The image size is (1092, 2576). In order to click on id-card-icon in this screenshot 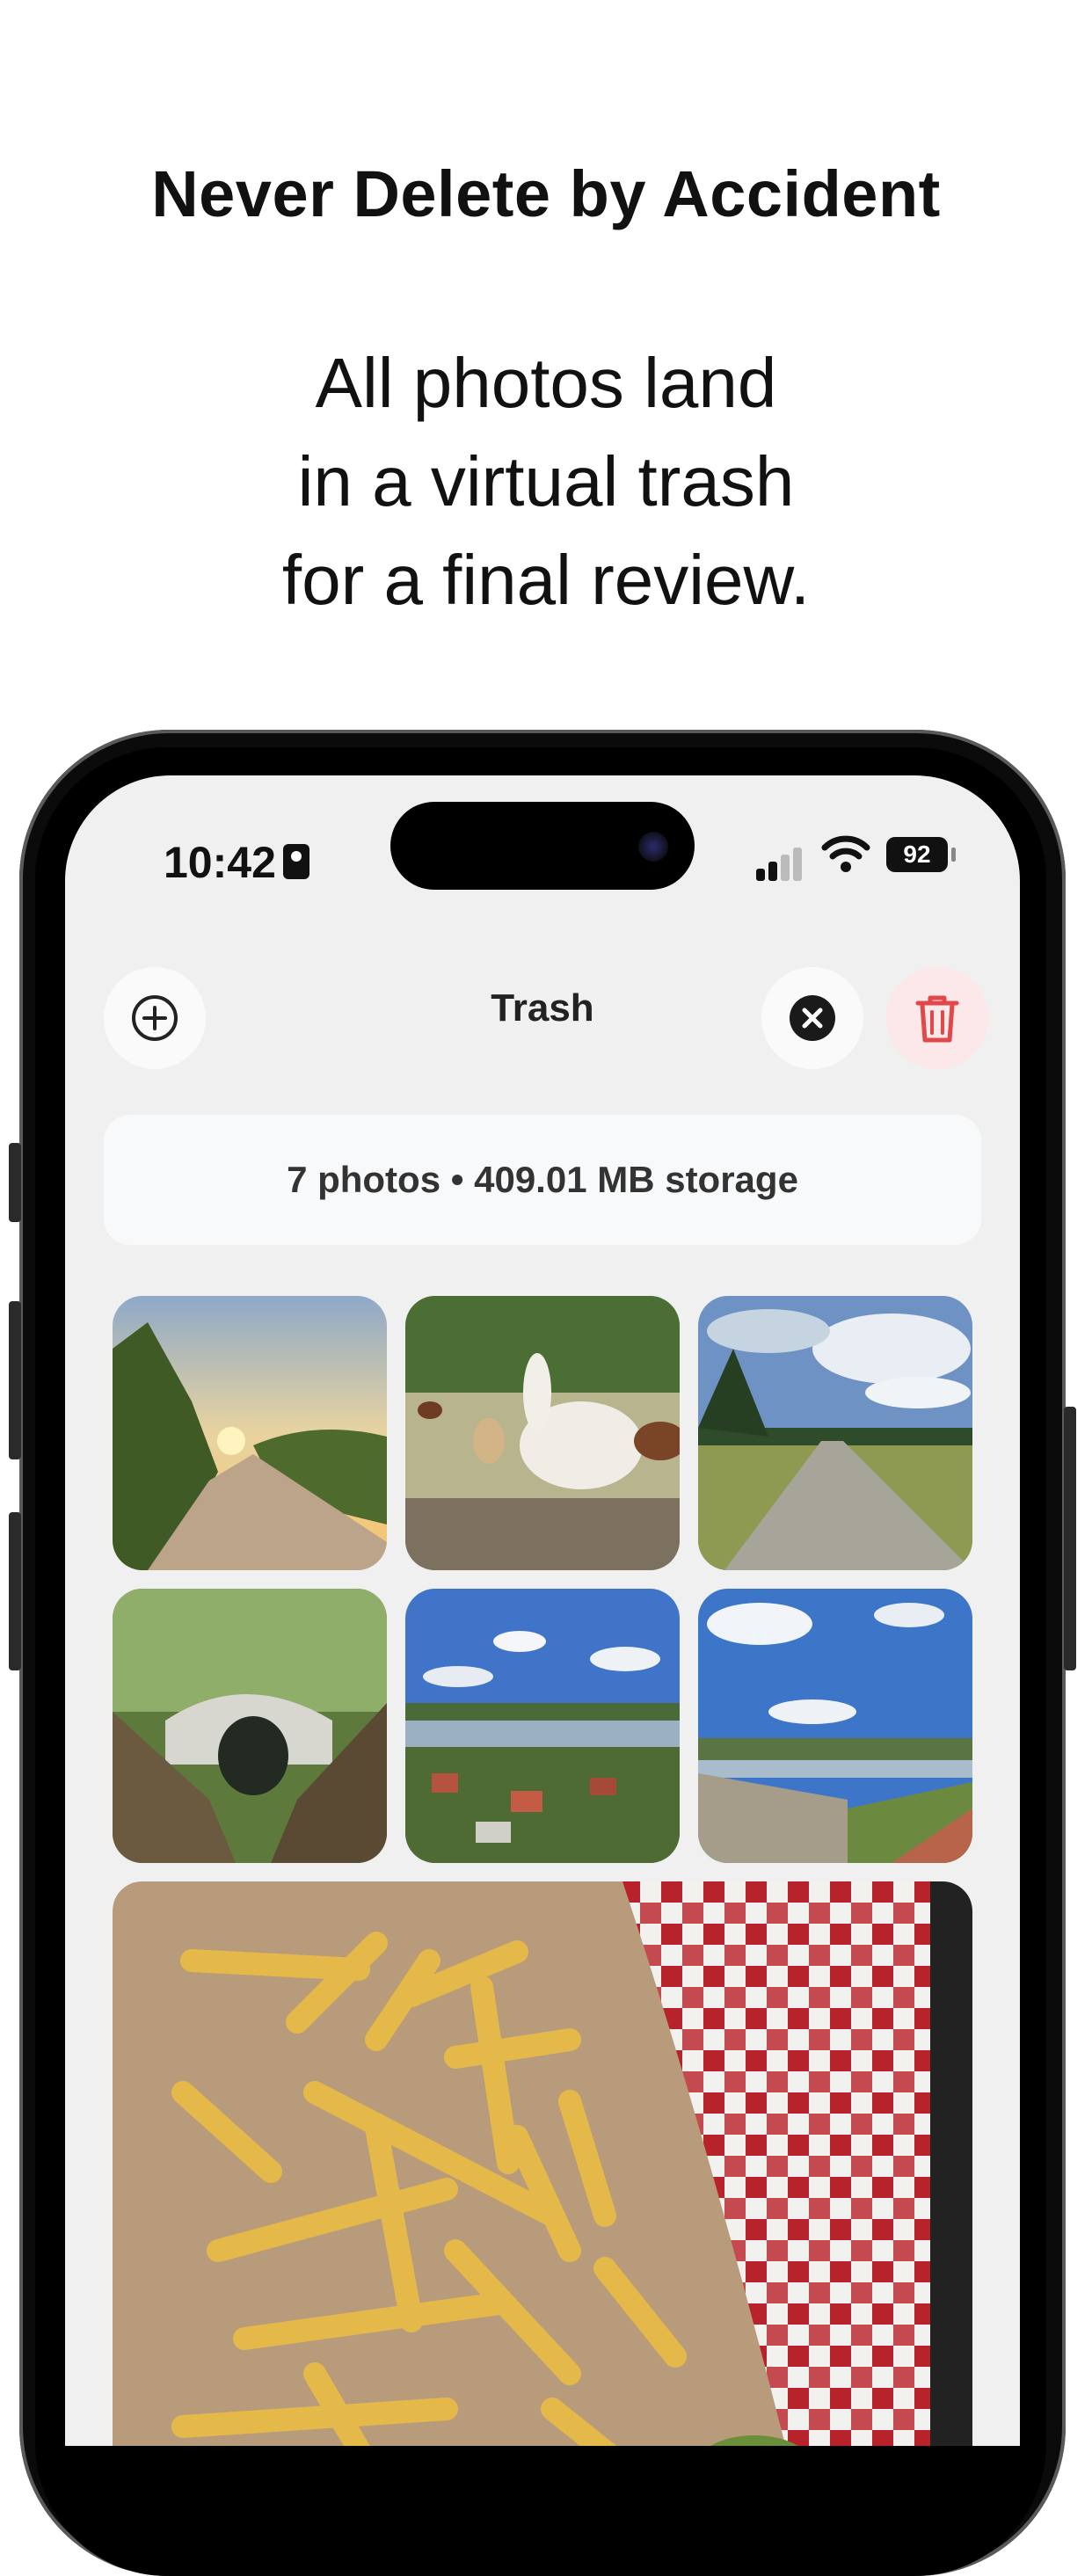, I will do `click(296, 861)`.